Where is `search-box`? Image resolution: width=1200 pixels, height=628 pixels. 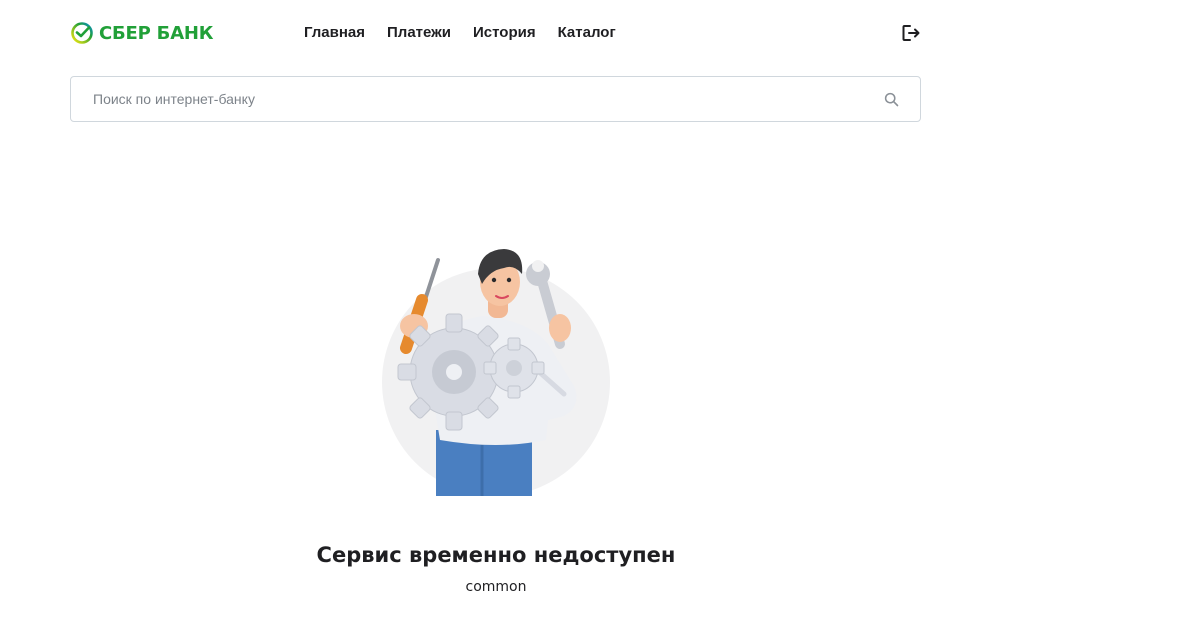 search-box is located at coordinates (495, 99).